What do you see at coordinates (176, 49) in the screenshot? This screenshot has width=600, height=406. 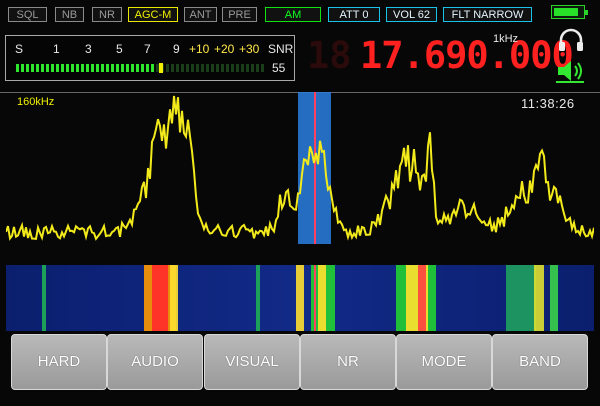 I see `s-meter-scale-9: 9` at bounding box center [176, 49].